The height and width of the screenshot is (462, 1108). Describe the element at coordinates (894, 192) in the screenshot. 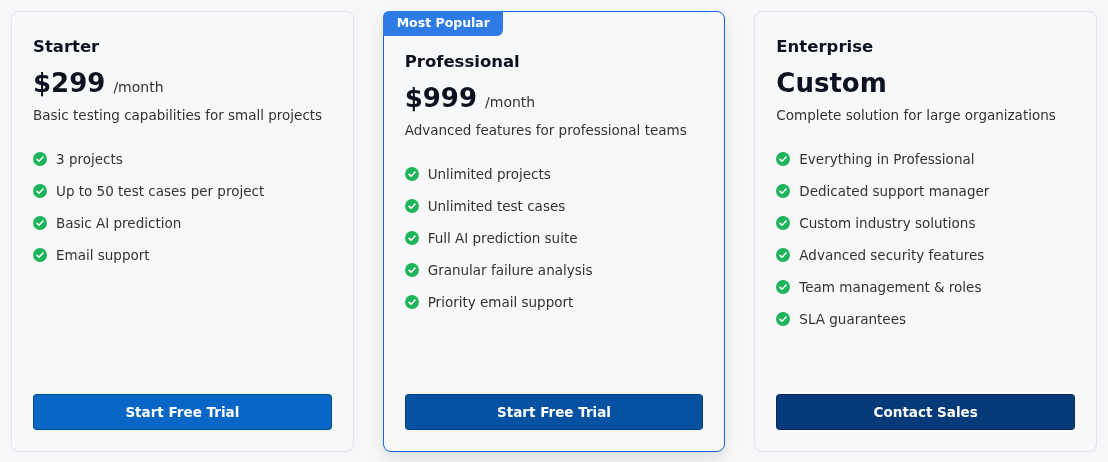

I see `feature-text: Dedicated support manager` at that location.